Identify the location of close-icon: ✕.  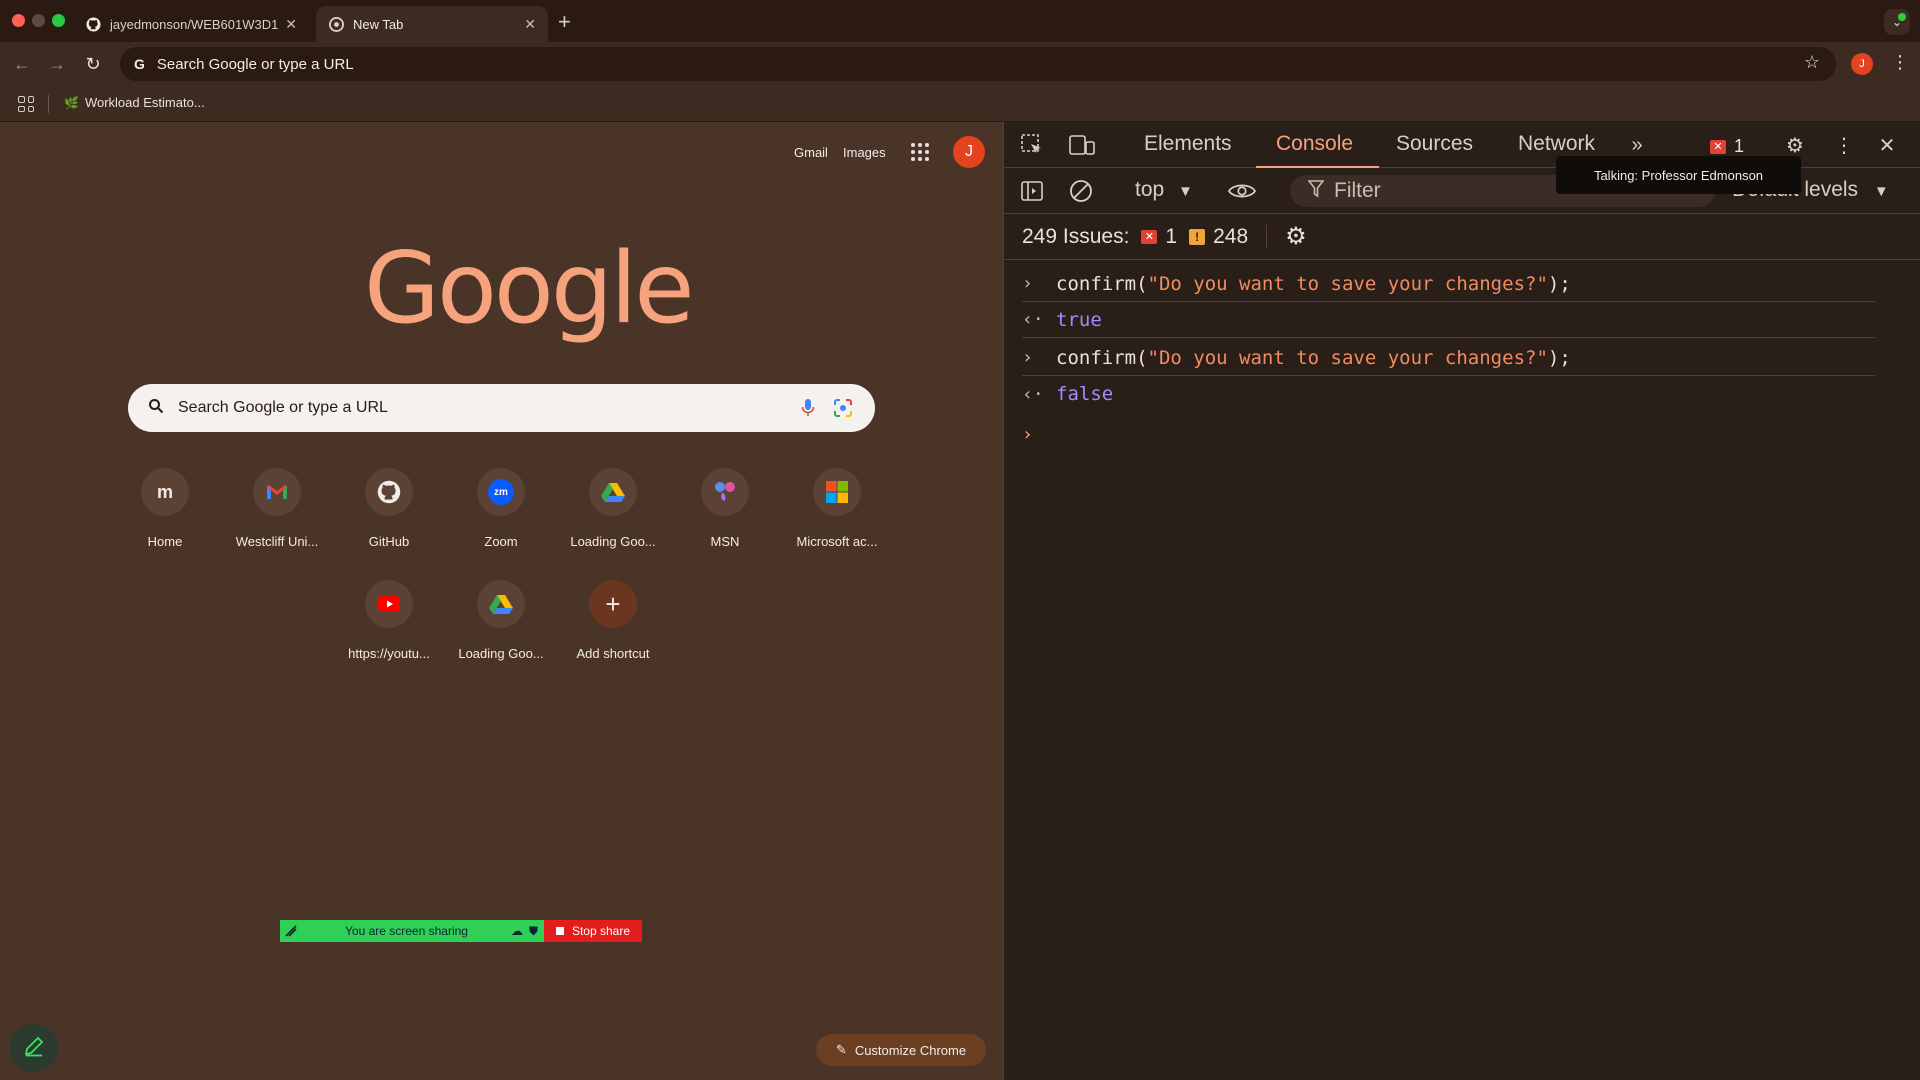
(1887, 145).